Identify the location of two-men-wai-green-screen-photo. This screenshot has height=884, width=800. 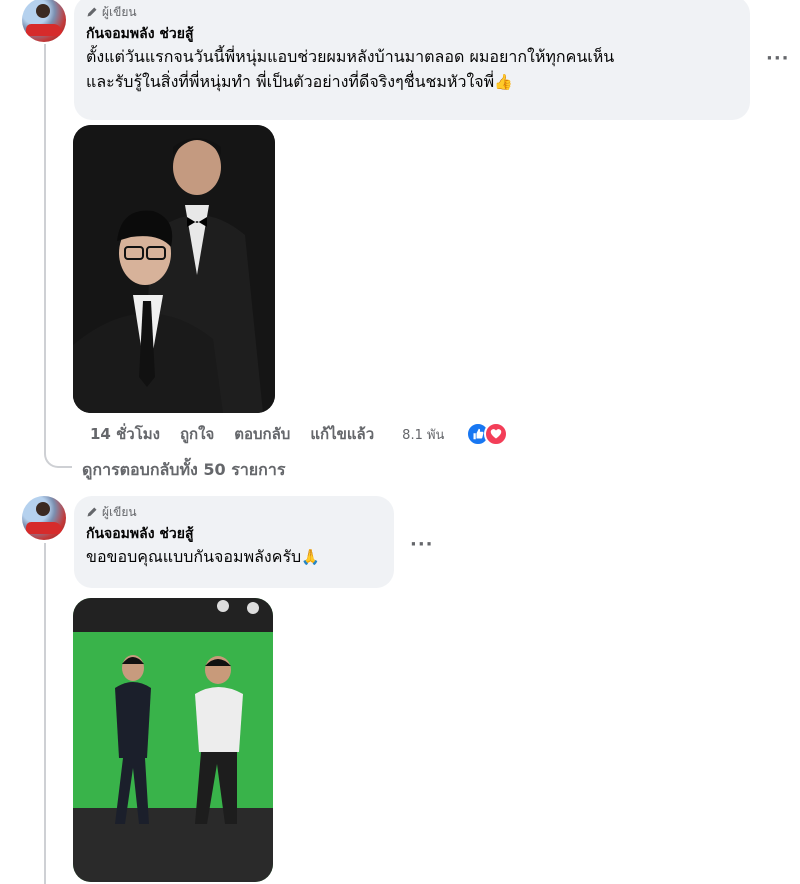
(173, 740).